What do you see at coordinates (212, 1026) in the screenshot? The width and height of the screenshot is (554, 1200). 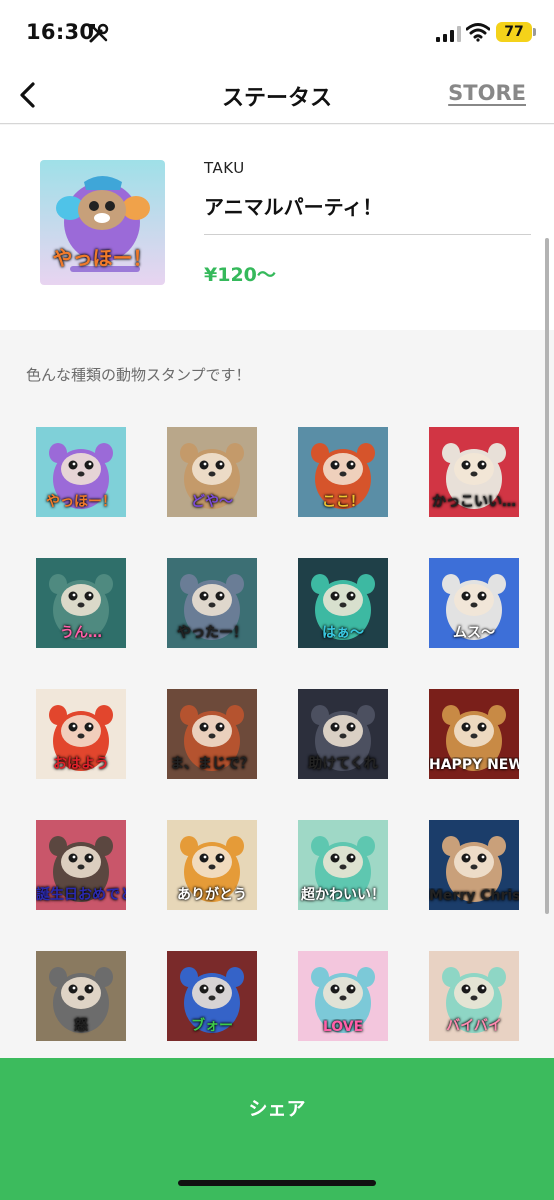 I see `sticker-caption: ブォー` at bounding box center [212, 1026].